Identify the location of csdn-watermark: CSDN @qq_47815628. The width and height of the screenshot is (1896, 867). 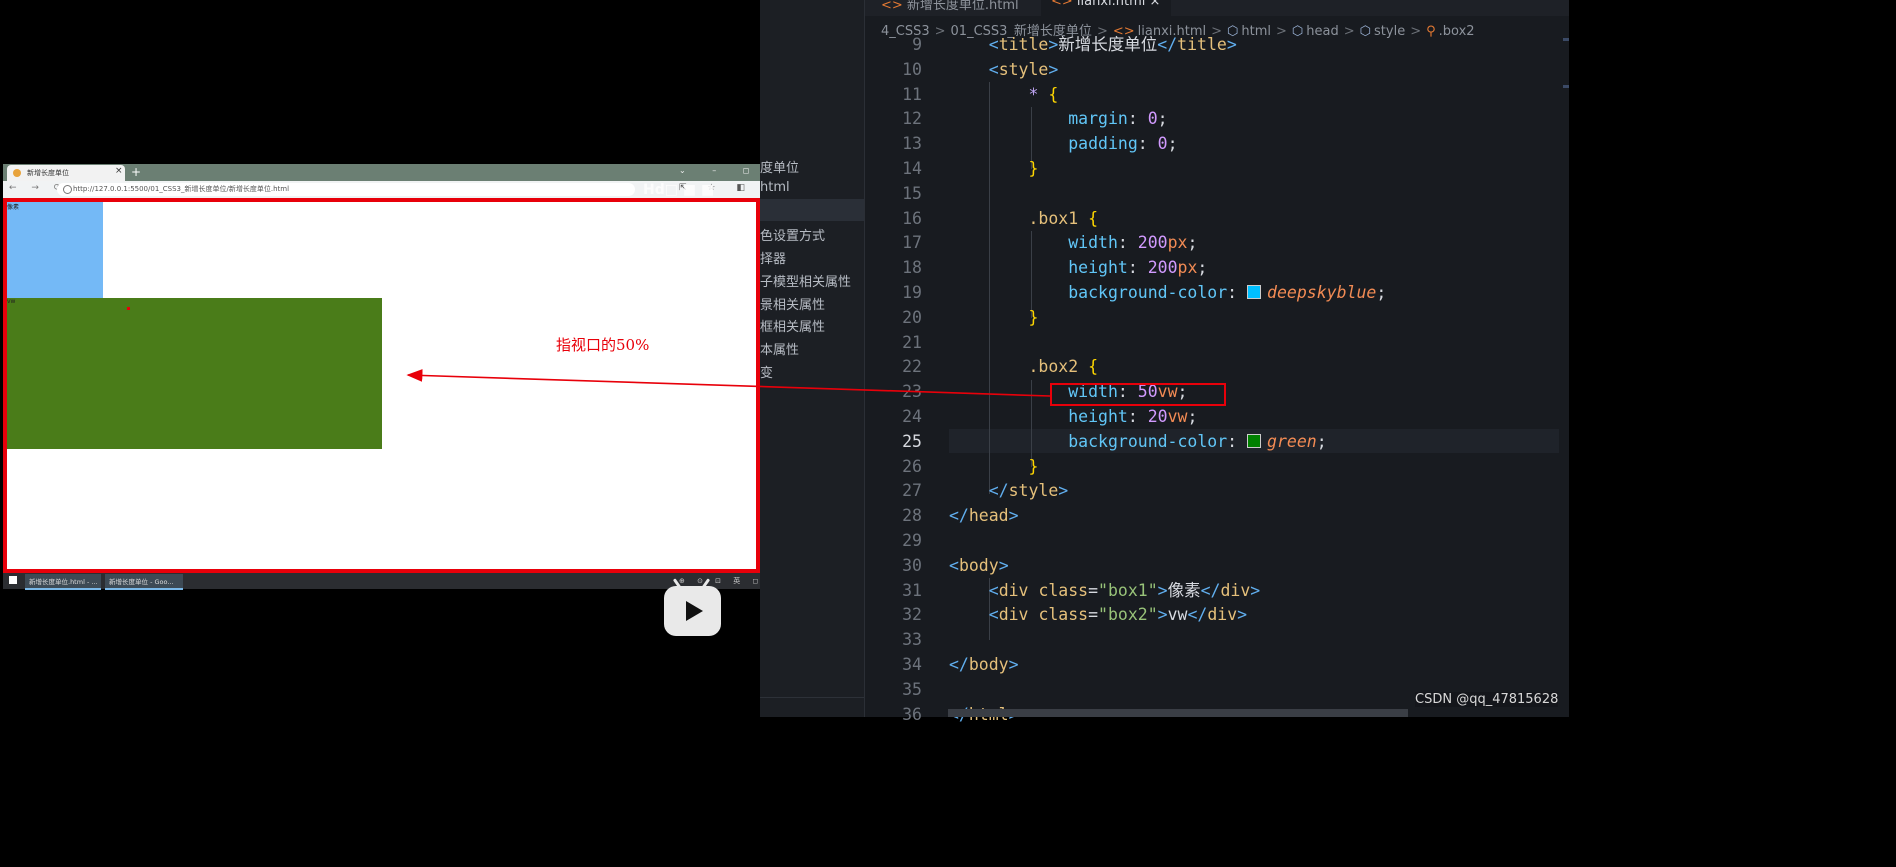
(1487, 699).